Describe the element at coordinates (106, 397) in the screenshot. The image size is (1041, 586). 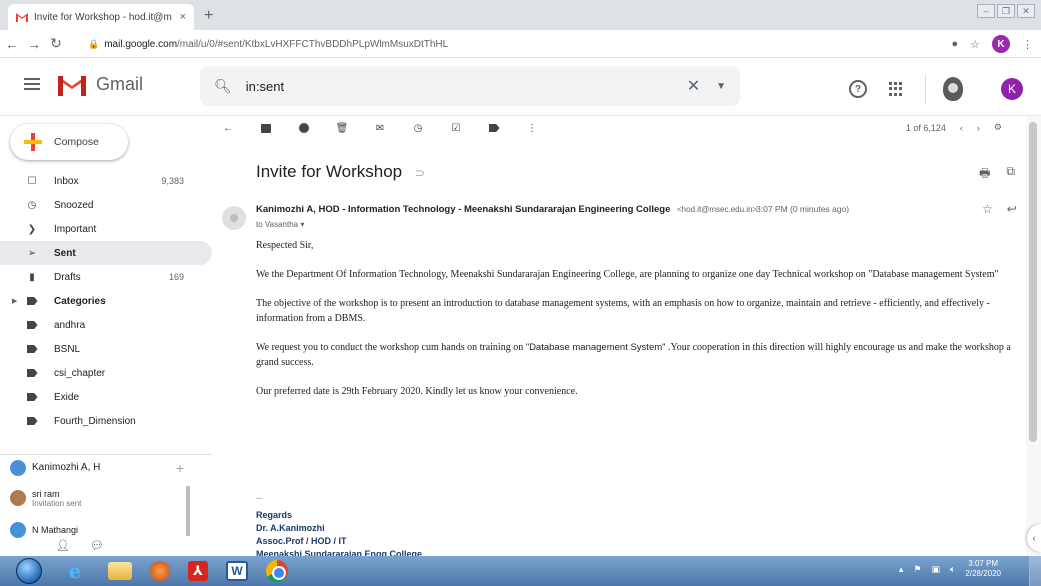
I see `sidebar-item-exide: Exide` at that location.